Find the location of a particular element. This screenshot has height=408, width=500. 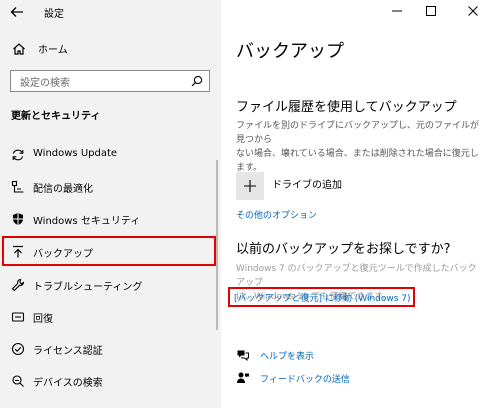

minimize-icon is located at coordinates (397, 11).